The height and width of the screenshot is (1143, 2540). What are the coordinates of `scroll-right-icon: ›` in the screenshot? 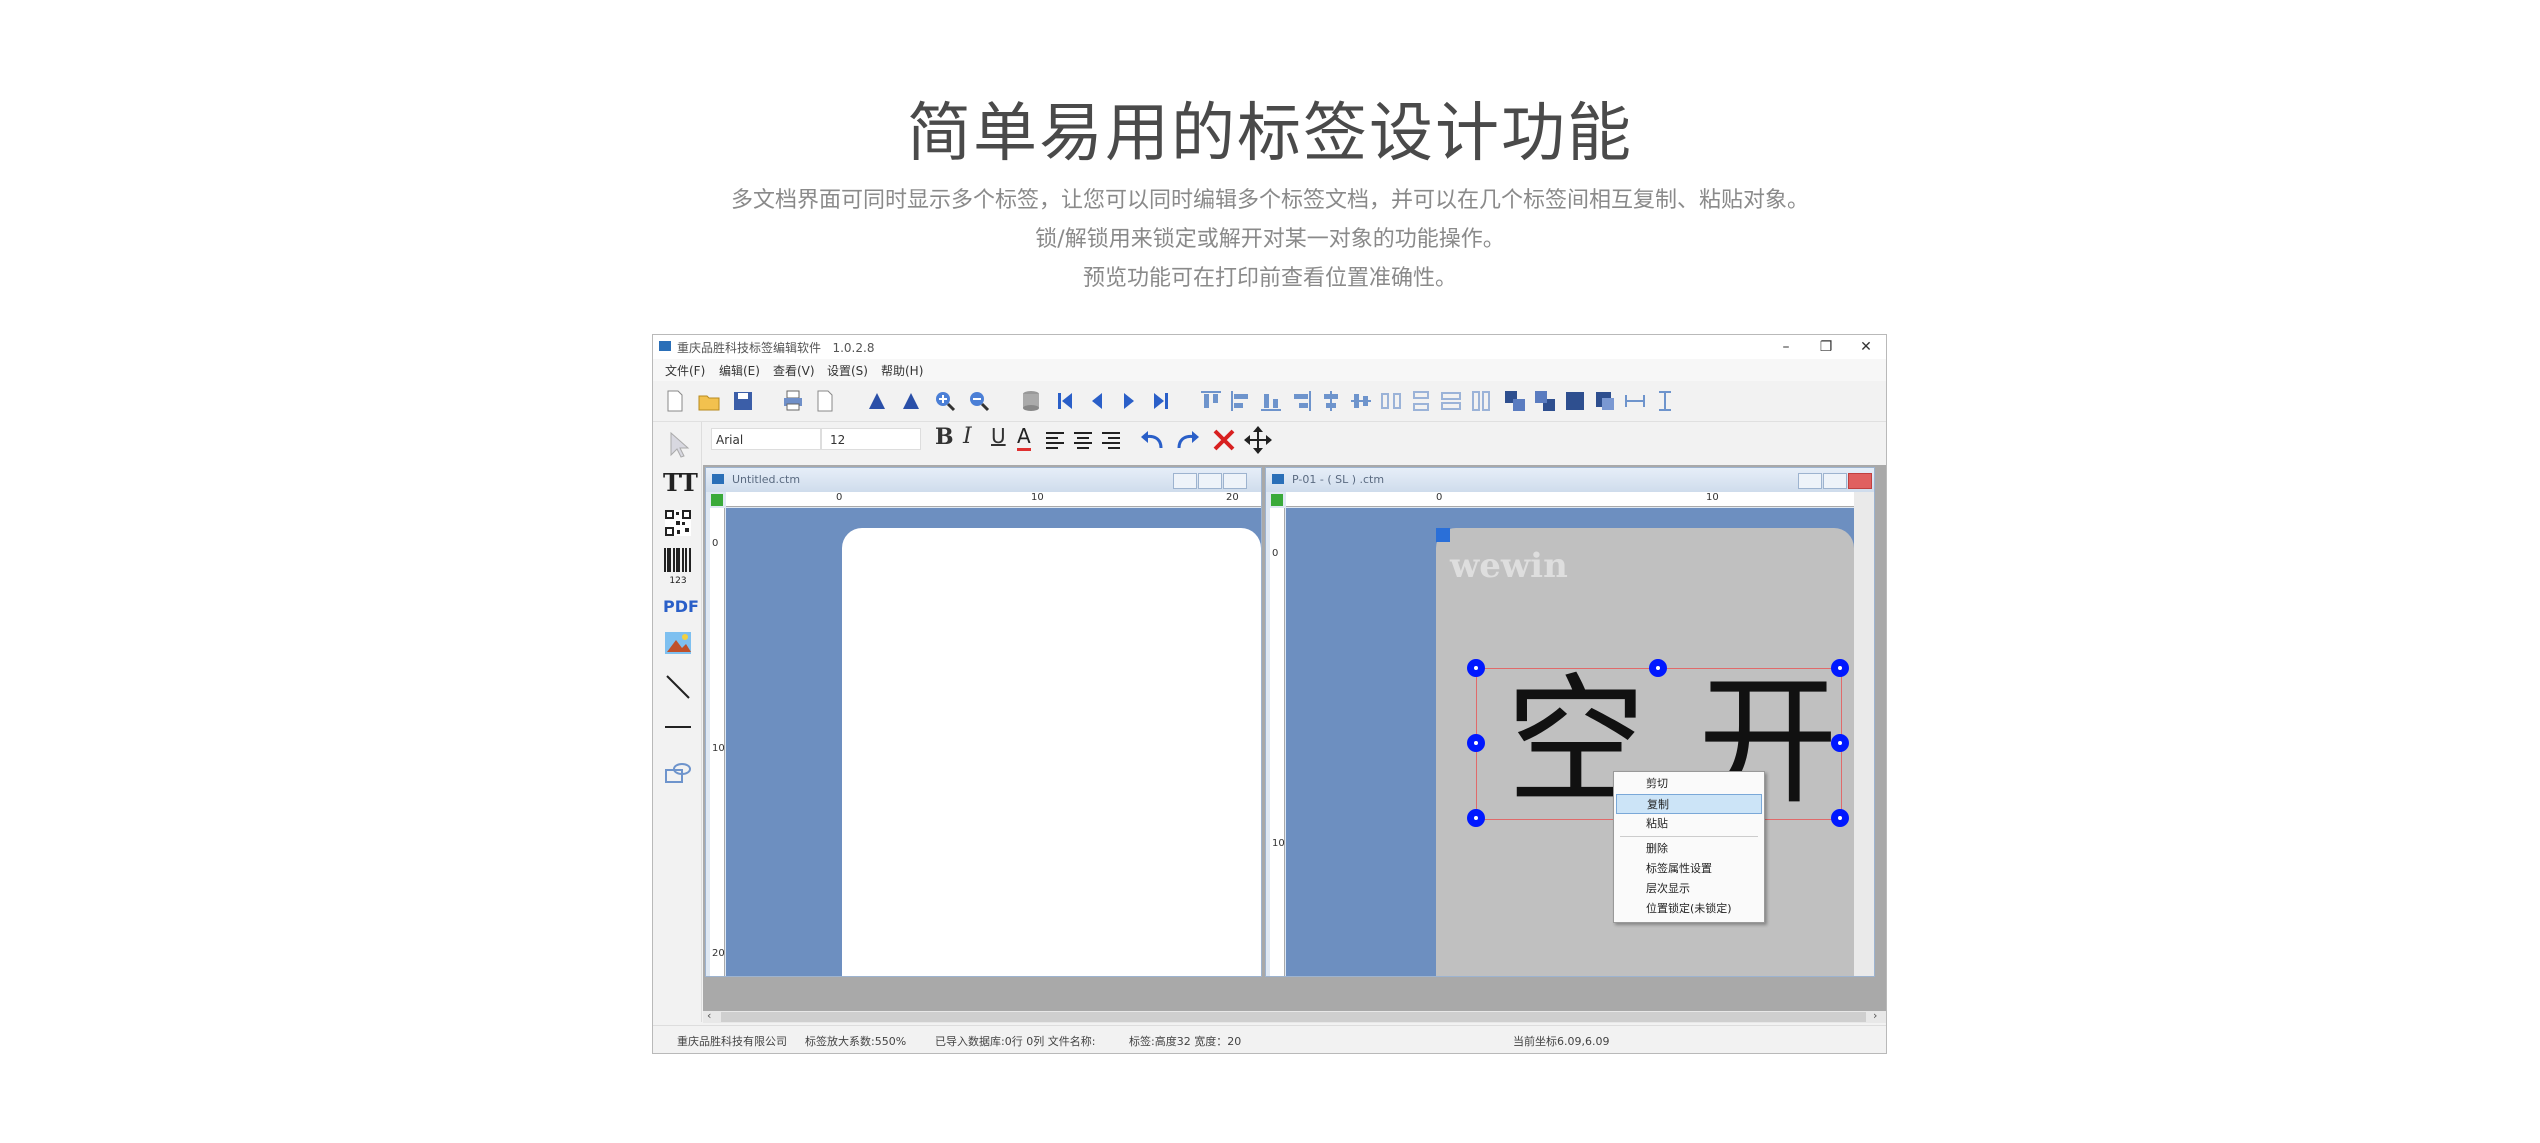 It's located at (1875, 1015).